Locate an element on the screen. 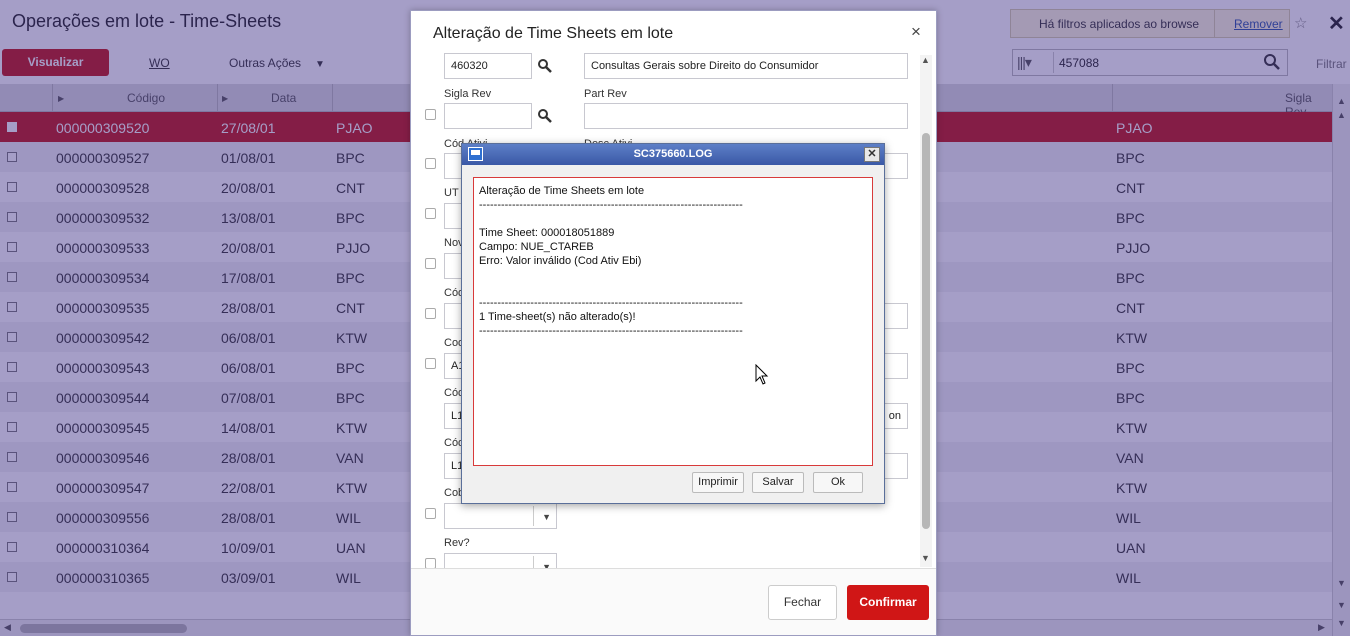 Image resolution: width=1350 pixels, height=636 pixels. fechar-button: Fechar is located at coordinates (802, 602).